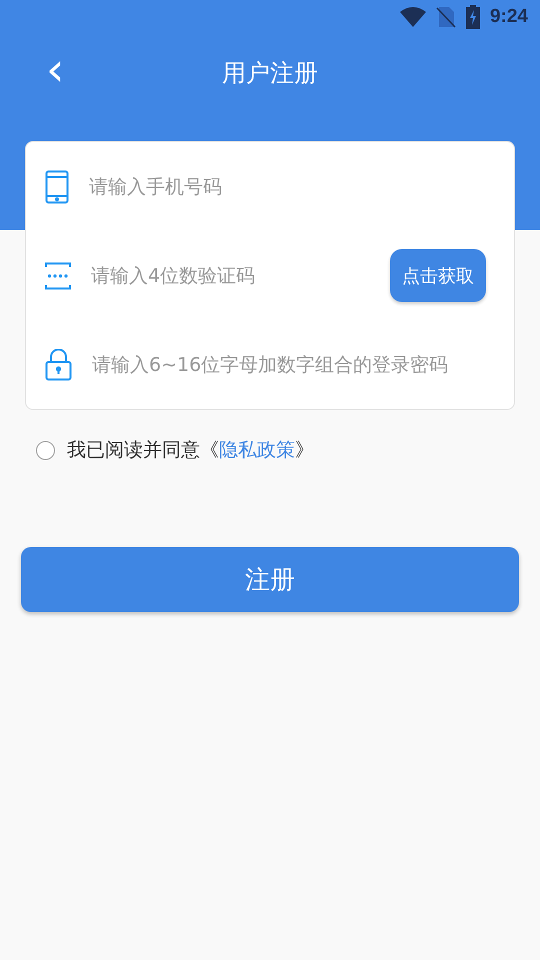 The height and width of the screenshot is (960, 540). I want to click on status-time: 9:24, so click(509, 17).